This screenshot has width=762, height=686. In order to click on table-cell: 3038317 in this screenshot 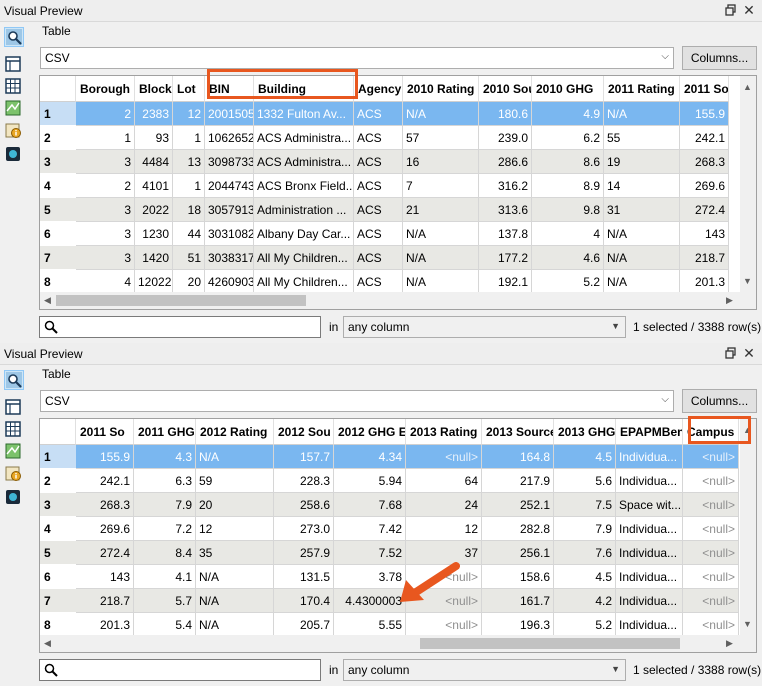, I will do `click(229, 258)`.